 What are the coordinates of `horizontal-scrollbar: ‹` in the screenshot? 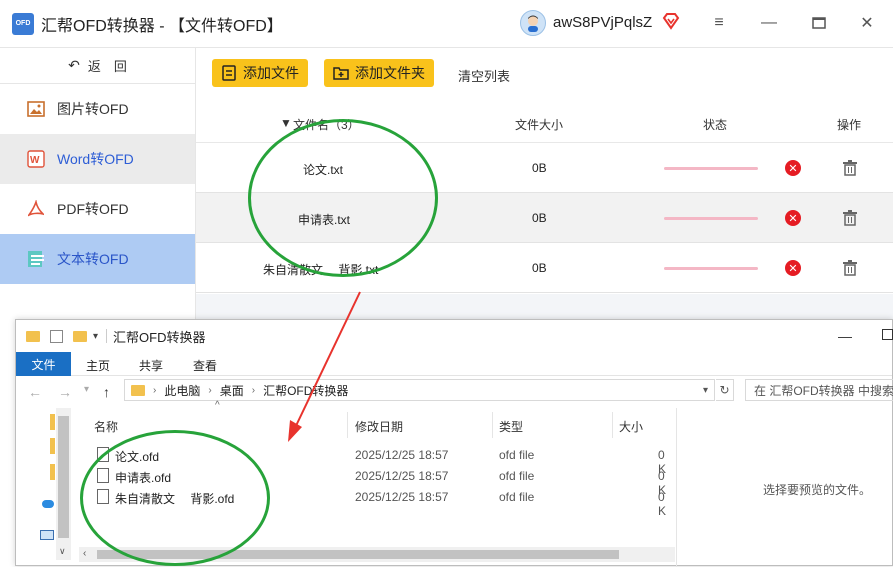 It's located at (377, 554).